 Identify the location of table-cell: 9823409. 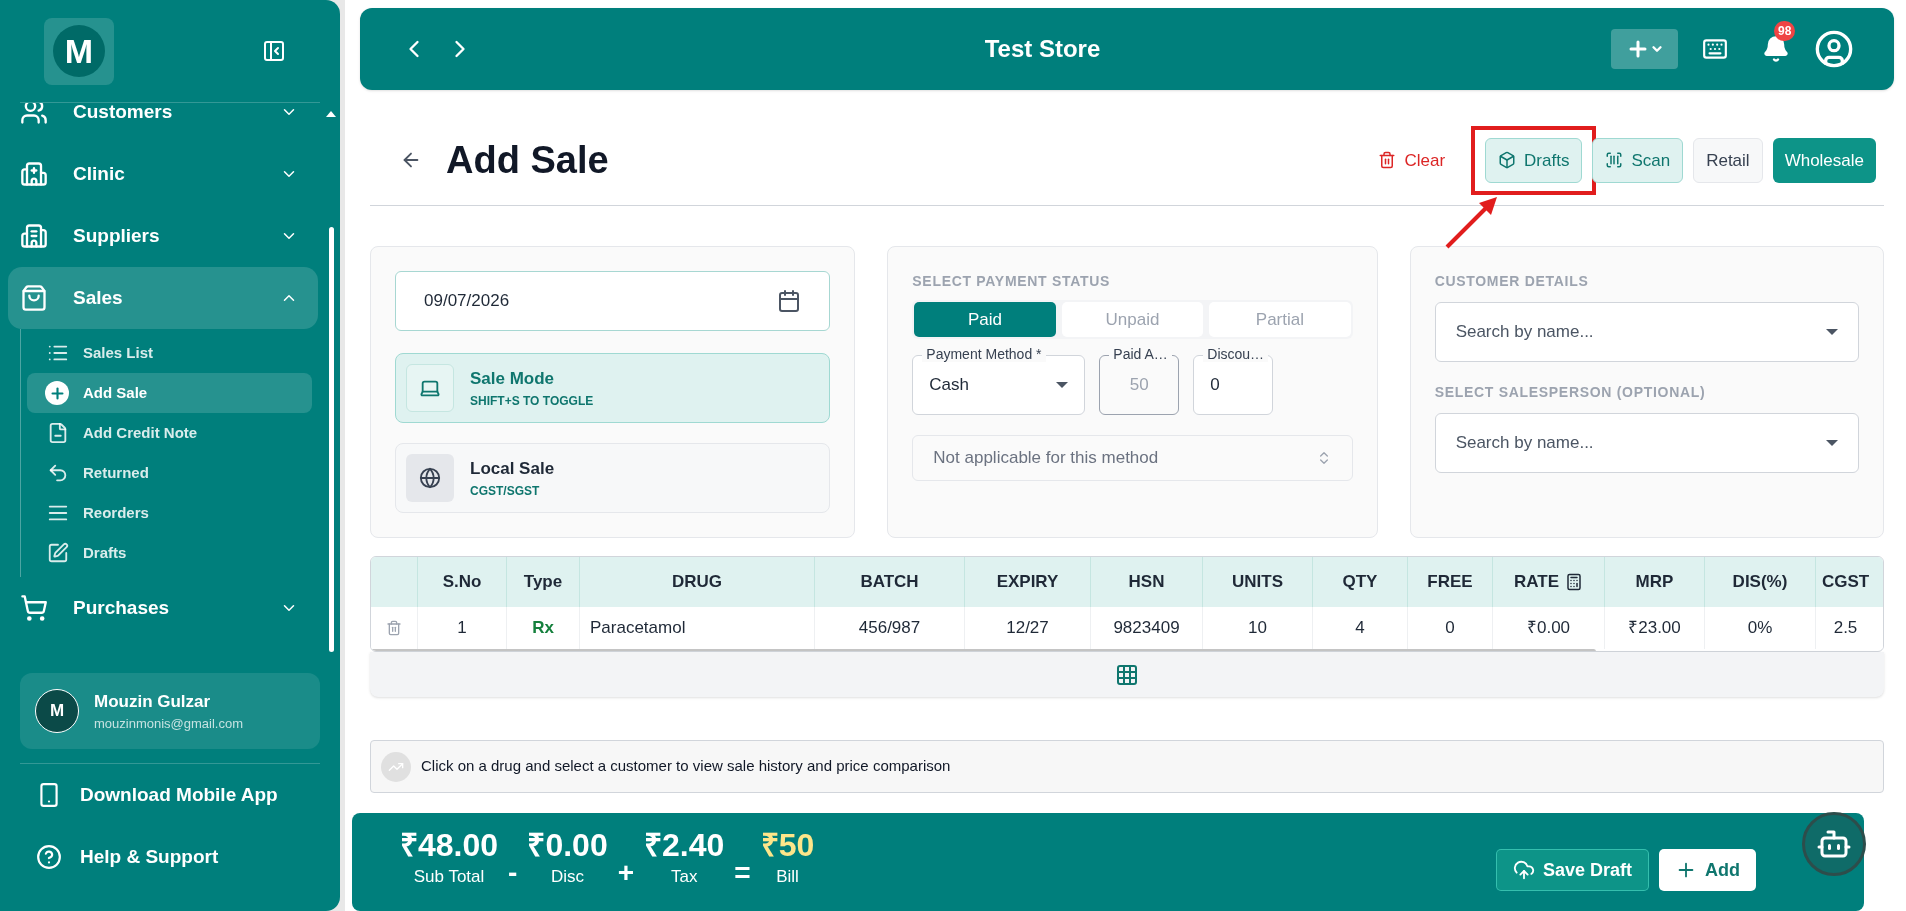
(1146, 627).